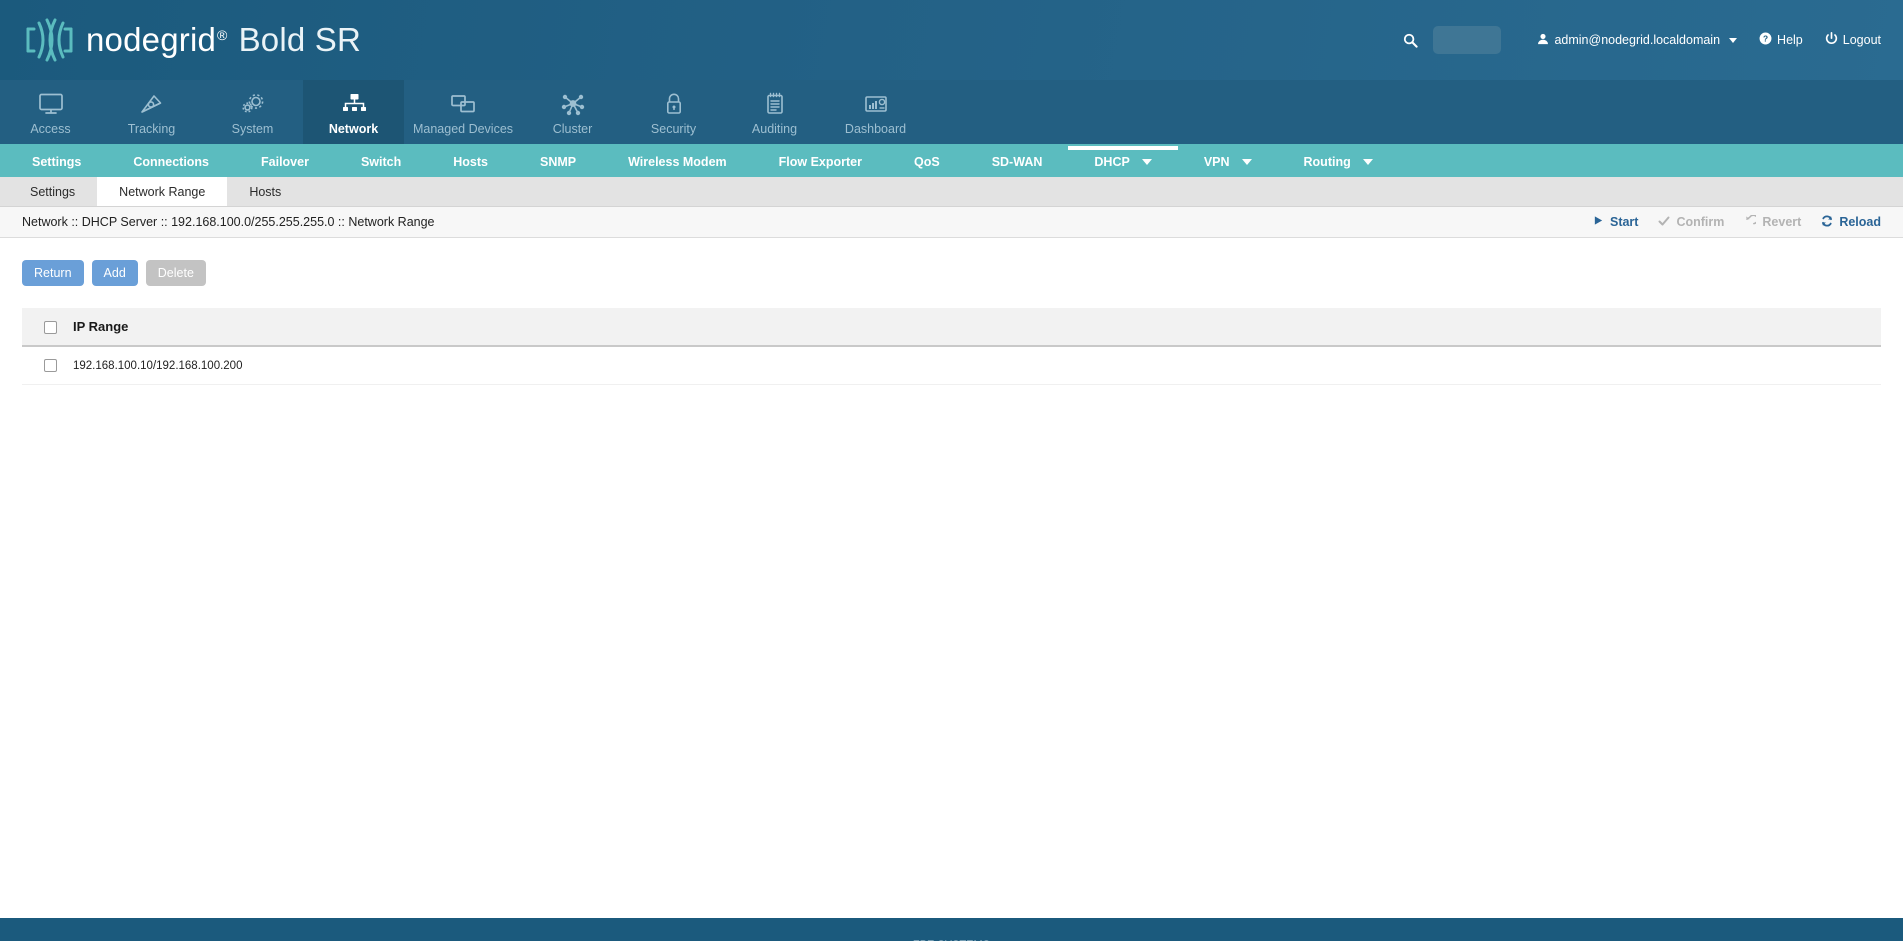  I want to click on tealnav-item-qos: QoS, so click(927, 161).